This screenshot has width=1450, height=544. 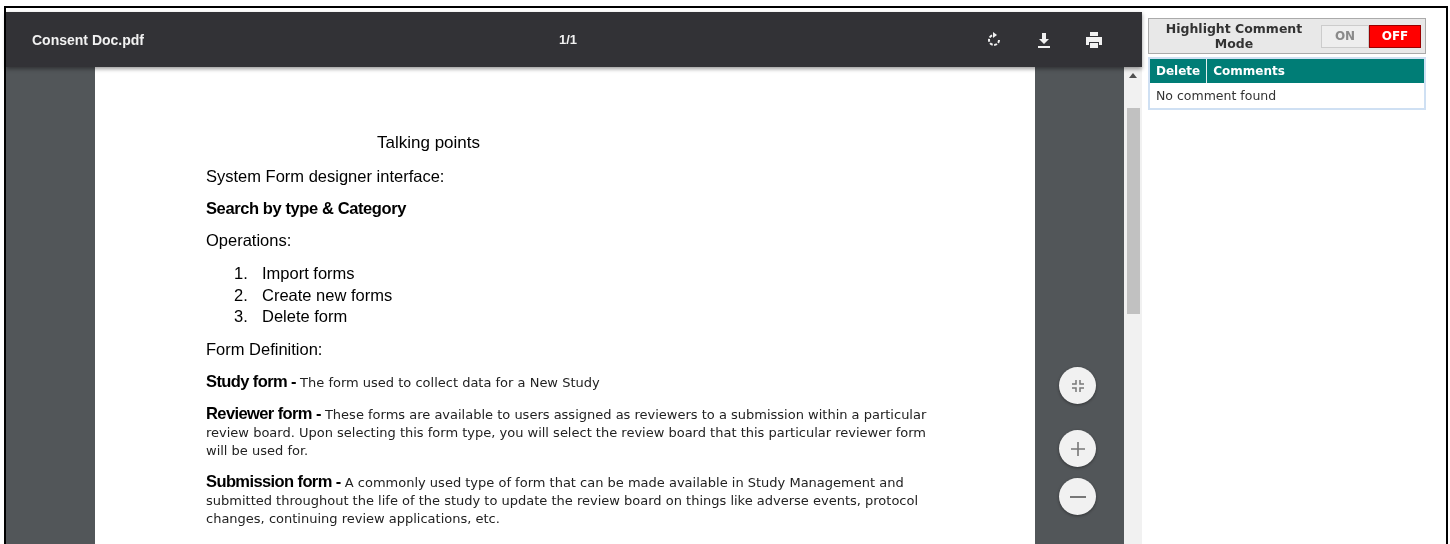 I want to click on list-number: 1., so click(x=241, y=273).